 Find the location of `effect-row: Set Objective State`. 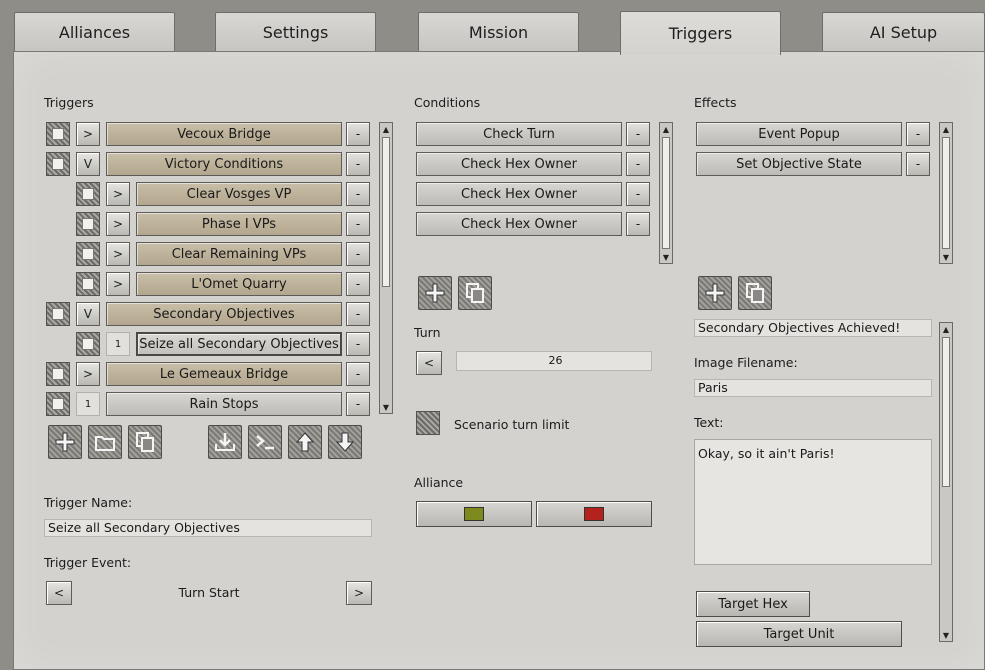

effect-row: Set Objective State is located at coordinates (799, 164).